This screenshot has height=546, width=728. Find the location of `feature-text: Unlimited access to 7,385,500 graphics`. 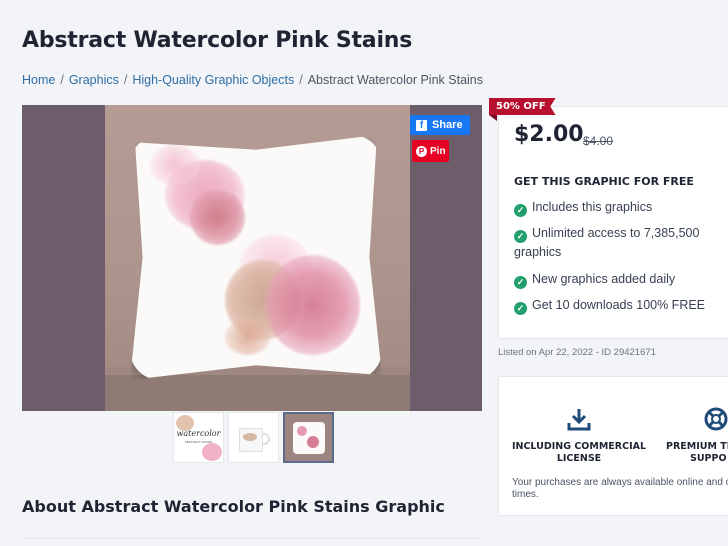

feature-text: Unlimited access to 7,385,500 graphics is located at coordinates (607, 242).